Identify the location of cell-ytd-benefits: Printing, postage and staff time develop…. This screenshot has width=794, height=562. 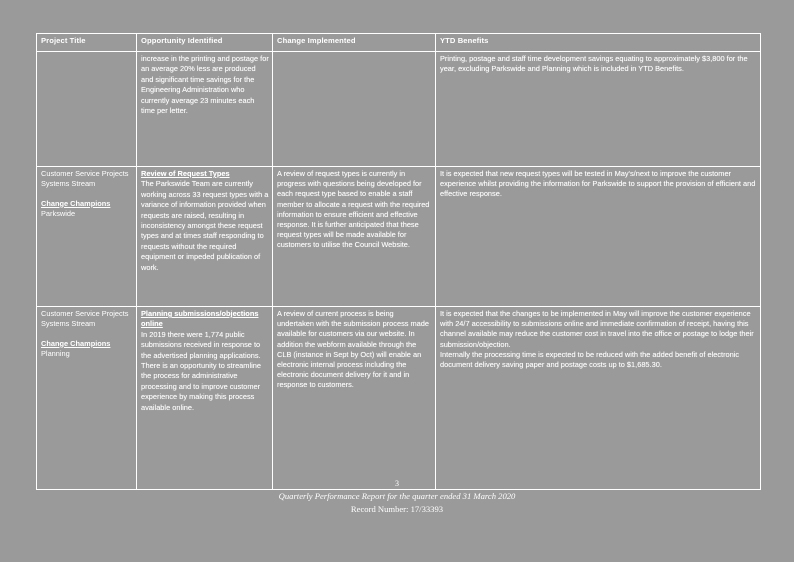
(598, 109).